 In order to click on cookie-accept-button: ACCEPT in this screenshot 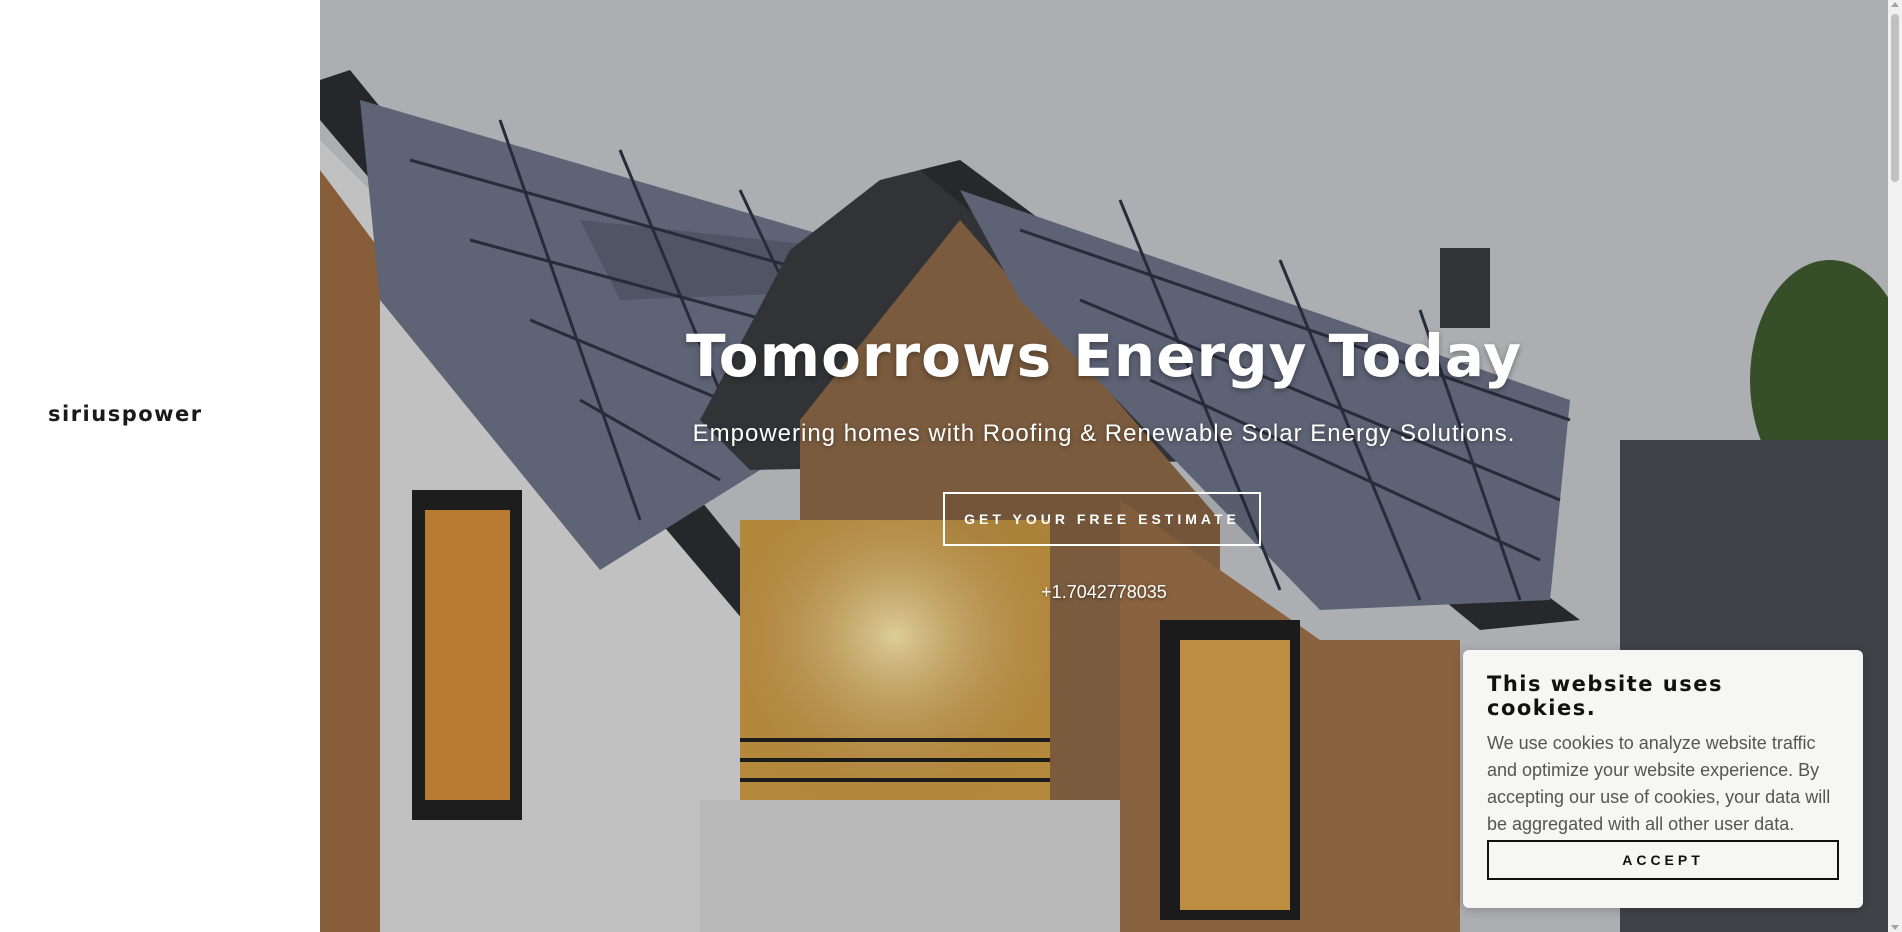, I will do `click(1663, 860)`.